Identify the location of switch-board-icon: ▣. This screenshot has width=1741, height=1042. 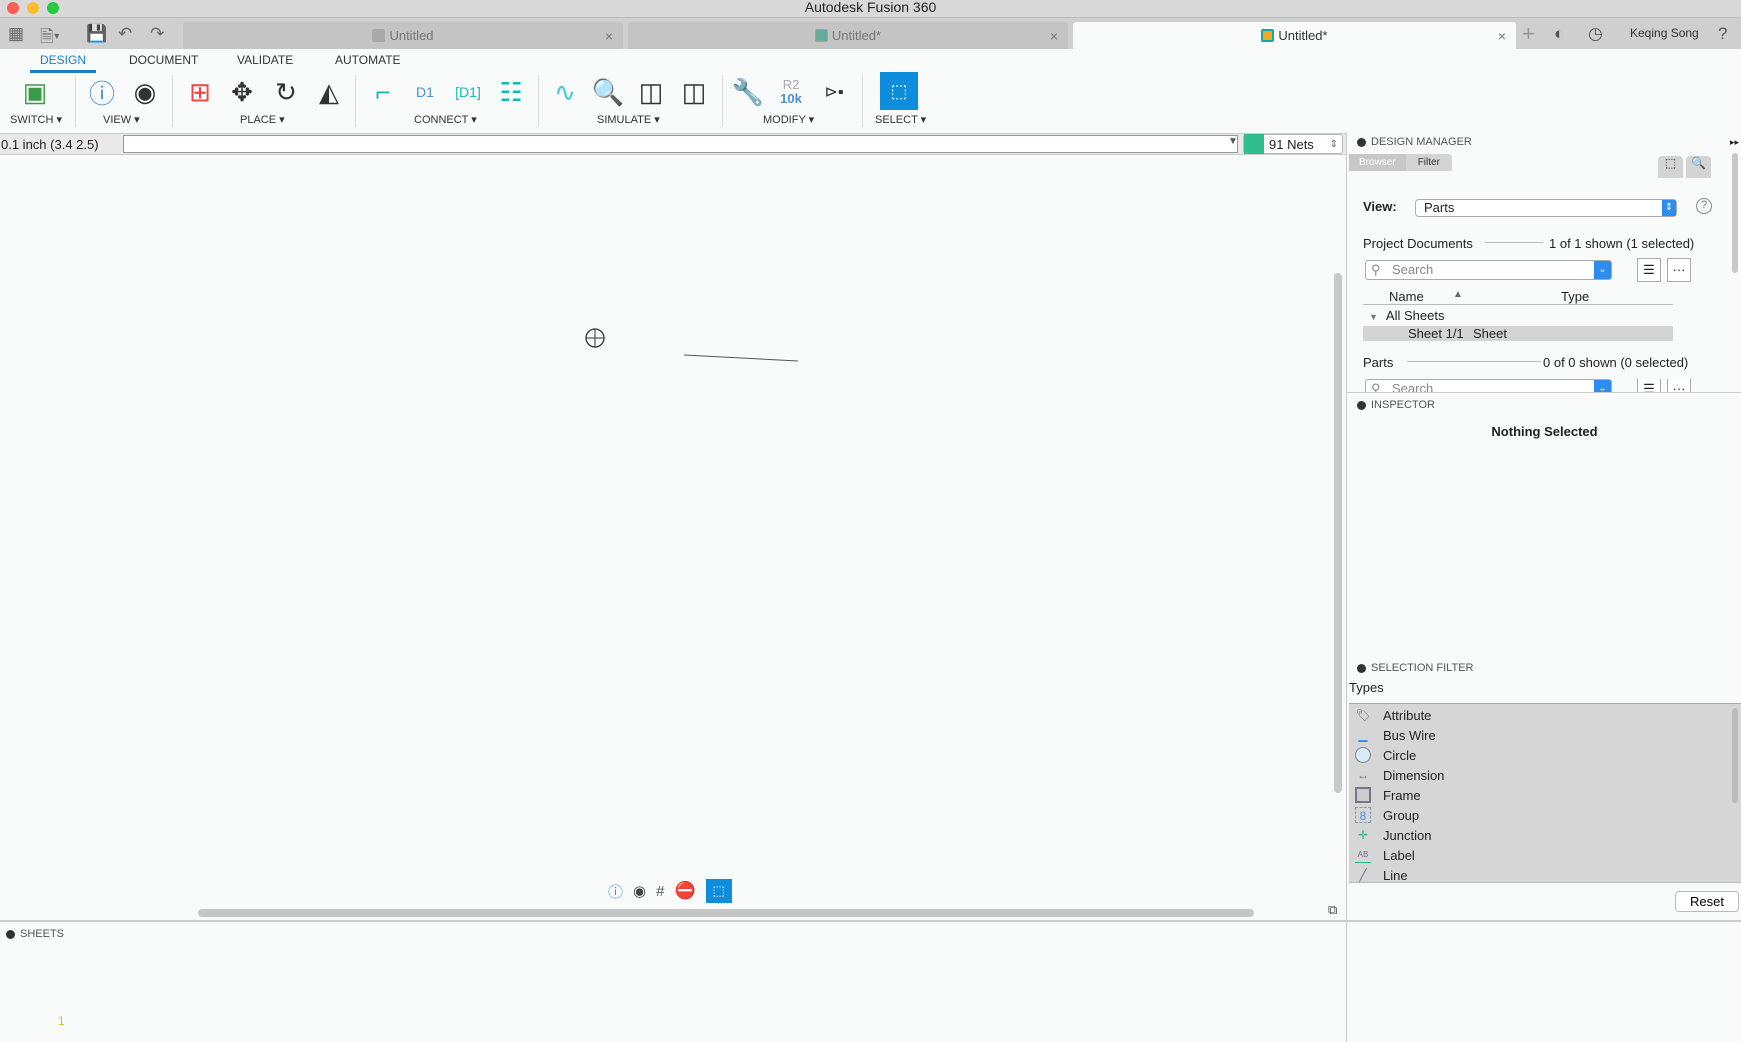
(35, 92).